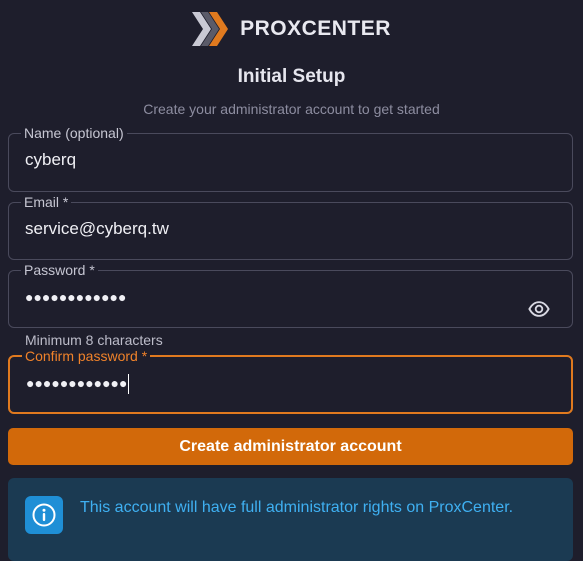  What do you see at coordinates (290, 295) in the screenshot?
I see `password-field: Password * ●●●●●●●●●●●●` at bounding box center [290, 295].